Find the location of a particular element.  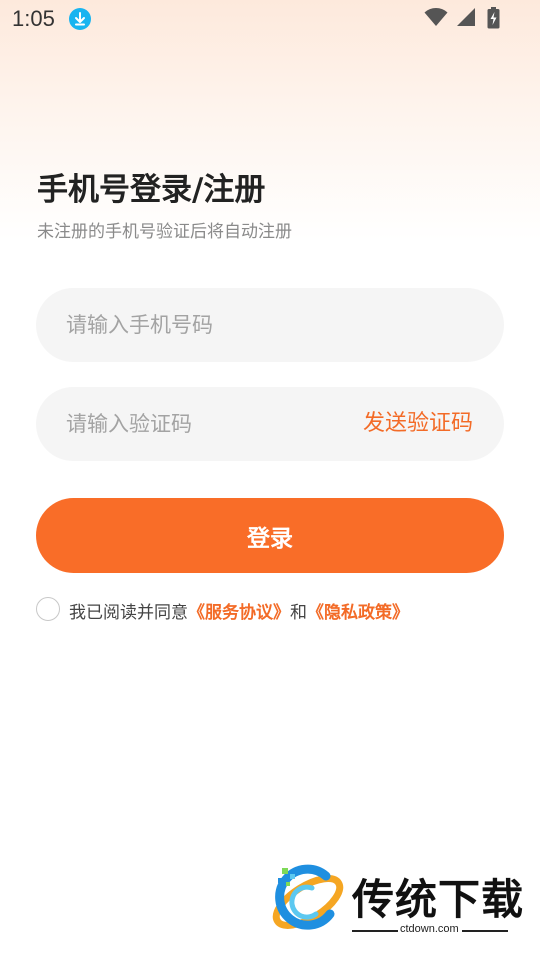

signal-icon is located at coordinates (466, 19).